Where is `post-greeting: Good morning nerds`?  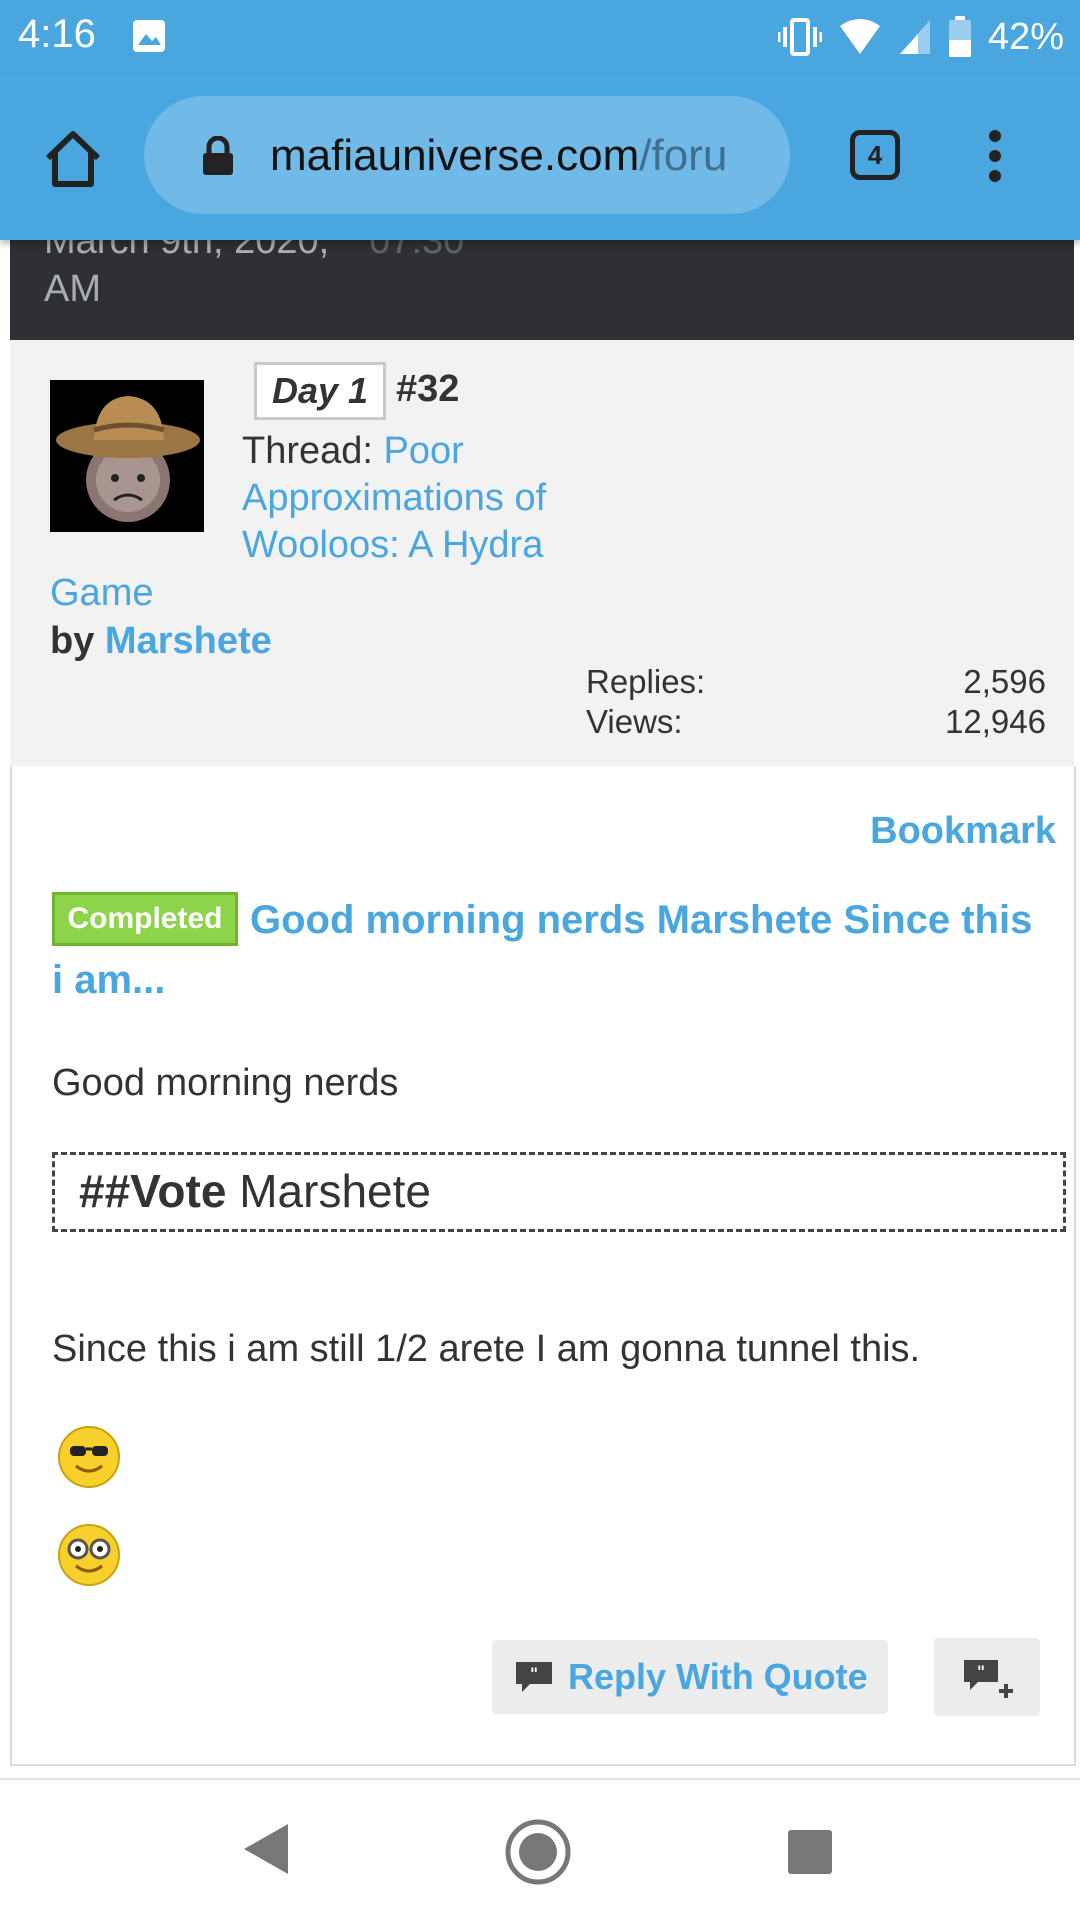
post-greeting: Good morning nerds is located at coordinates (225, 1083).